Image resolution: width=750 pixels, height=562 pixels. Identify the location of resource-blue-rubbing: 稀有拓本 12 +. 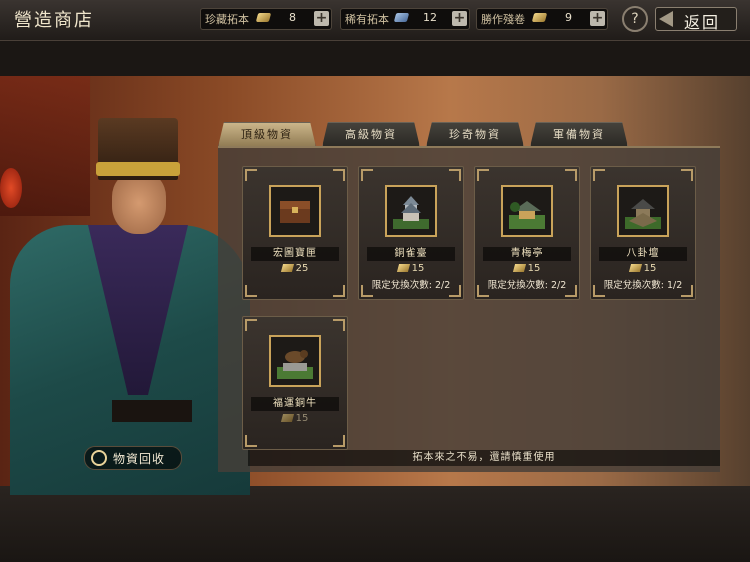
(405, 19).